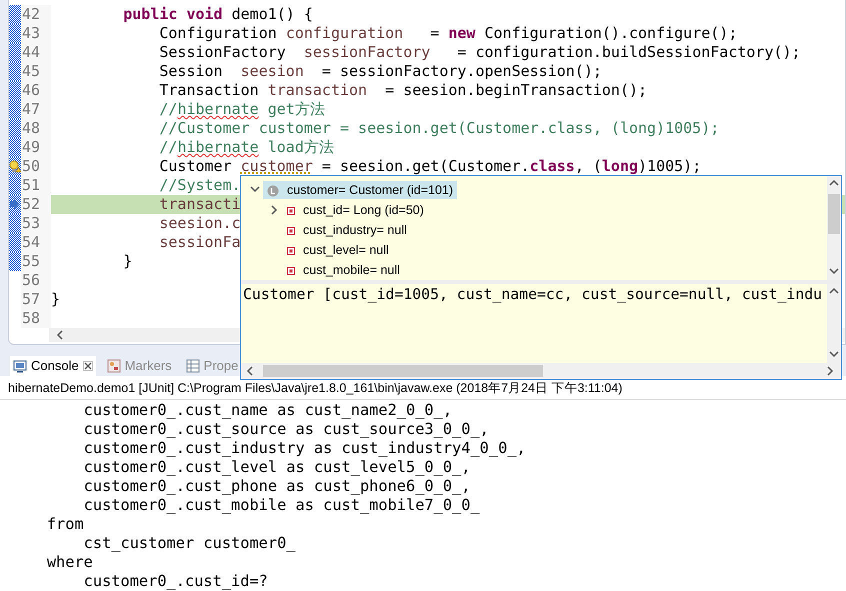 The image size is (846, 591). I want to click on code-line: seesion.c, so click(199, 223).